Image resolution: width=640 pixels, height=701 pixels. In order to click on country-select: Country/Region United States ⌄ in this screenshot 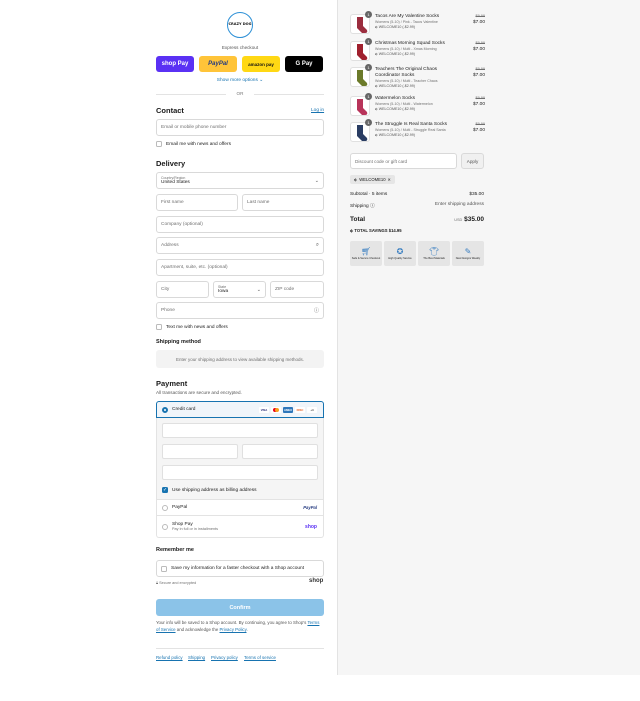, I will do `click(240, 180)`.